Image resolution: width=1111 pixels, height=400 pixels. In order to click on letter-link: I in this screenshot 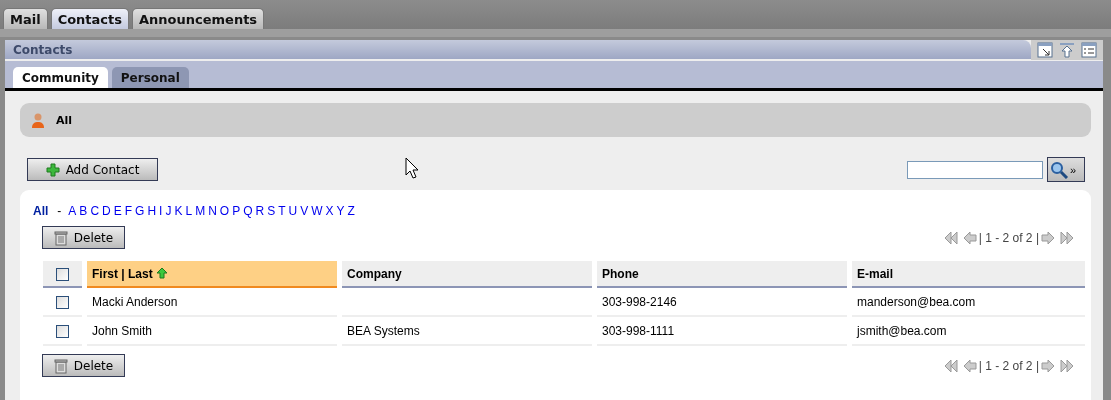, I will do `click(161, 211)`.